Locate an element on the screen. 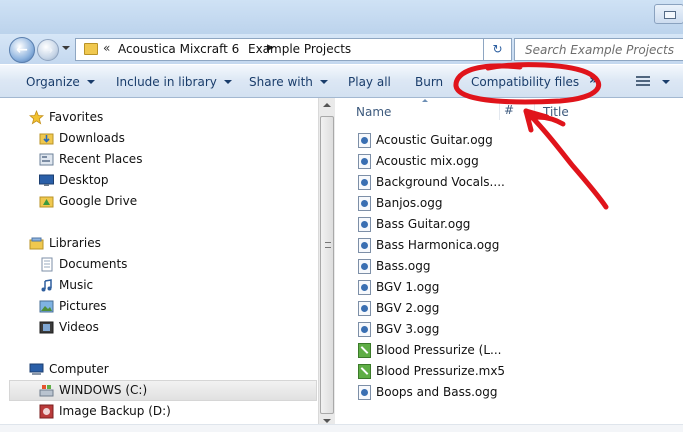 The width and height of the screenshot is (683, 432). sidebar-item-label: Desktop is located at coordinates (84, 180).